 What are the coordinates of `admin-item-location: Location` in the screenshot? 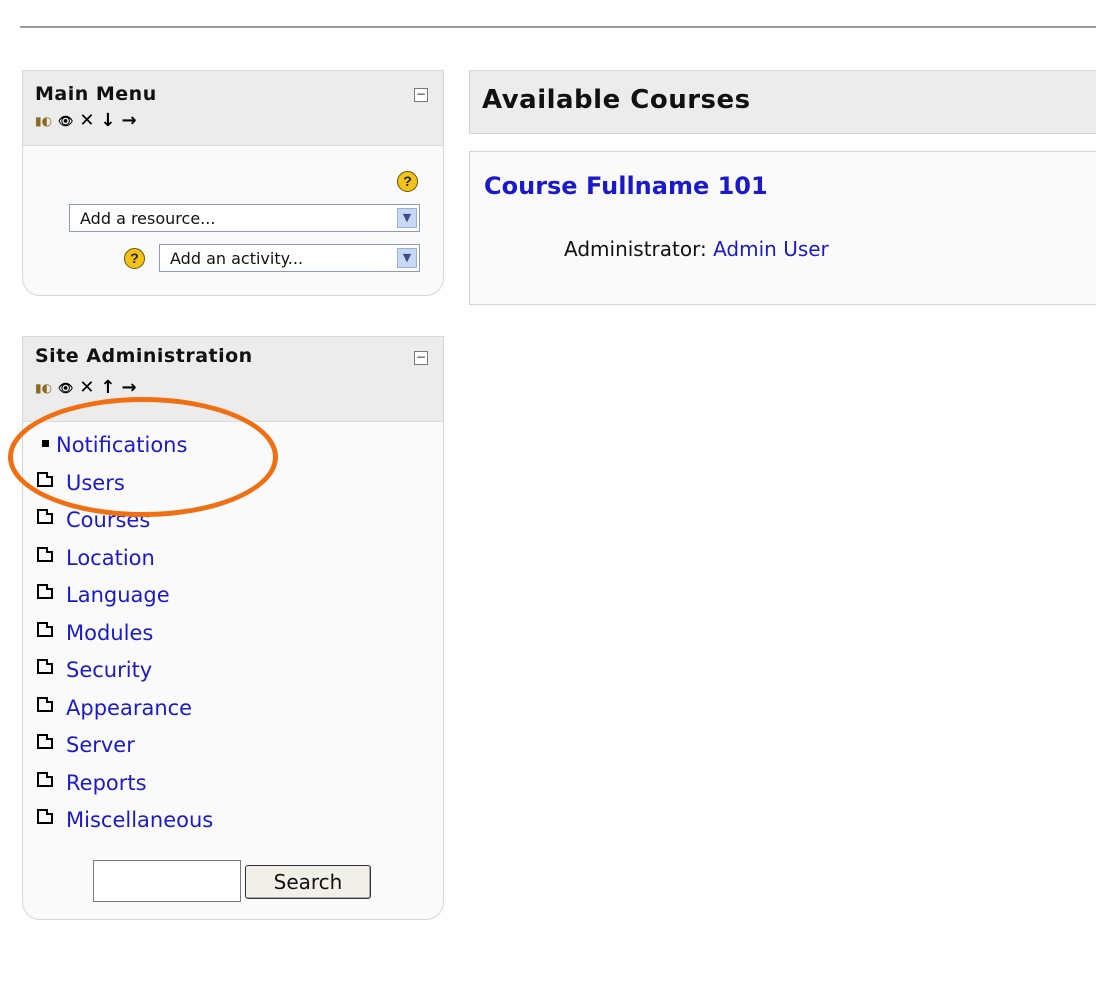 It's located at (125, 565).